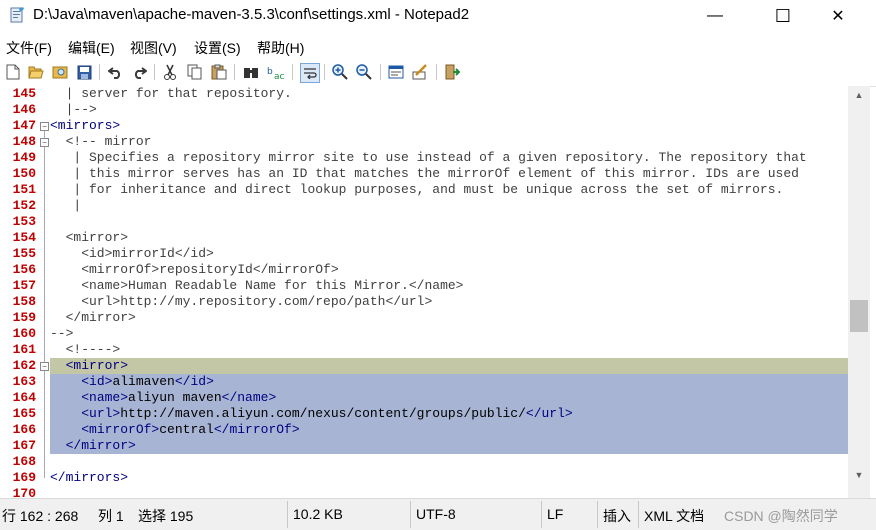  I want to click on status-line-ending: LF, so click(555, 514).